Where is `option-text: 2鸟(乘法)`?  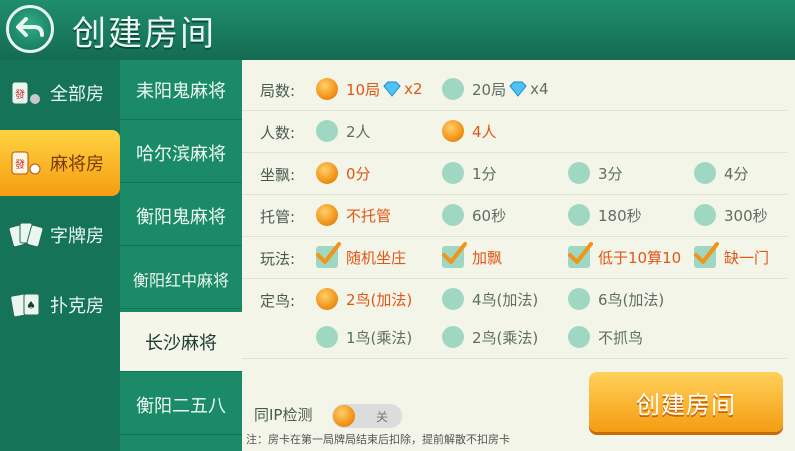
option-text: 2鸟(乘法) is located at coordinates (505, 337).